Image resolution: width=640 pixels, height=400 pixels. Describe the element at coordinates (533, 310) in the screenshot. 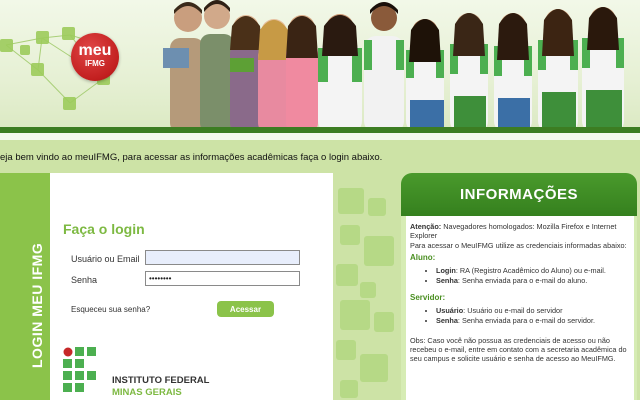

I see `list-item: Usuário: Usuário ou e-mail do servidor` at that location.